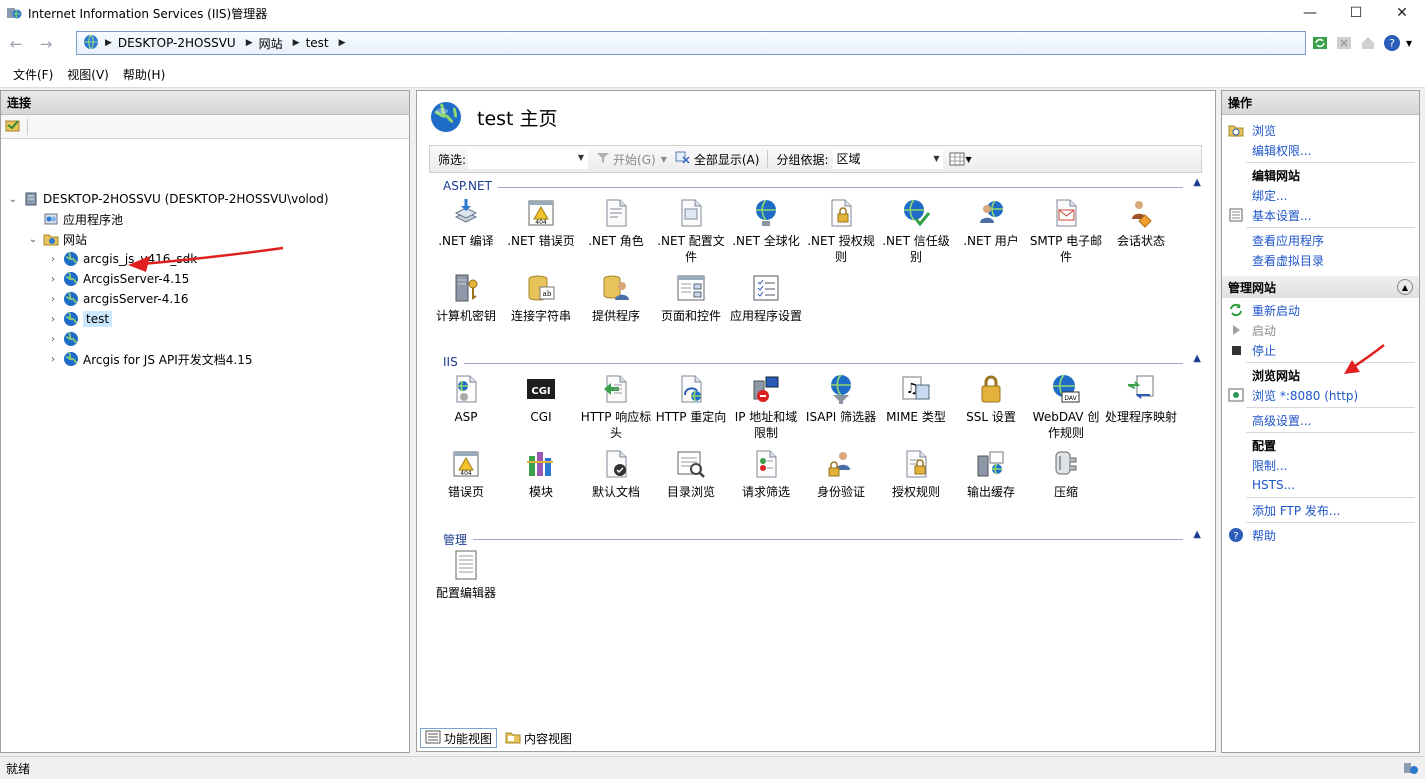  Describe the element at coordinates (117, 299) in the screenshot. I see `tree-node: › arcgisServer-4.16` at that location.